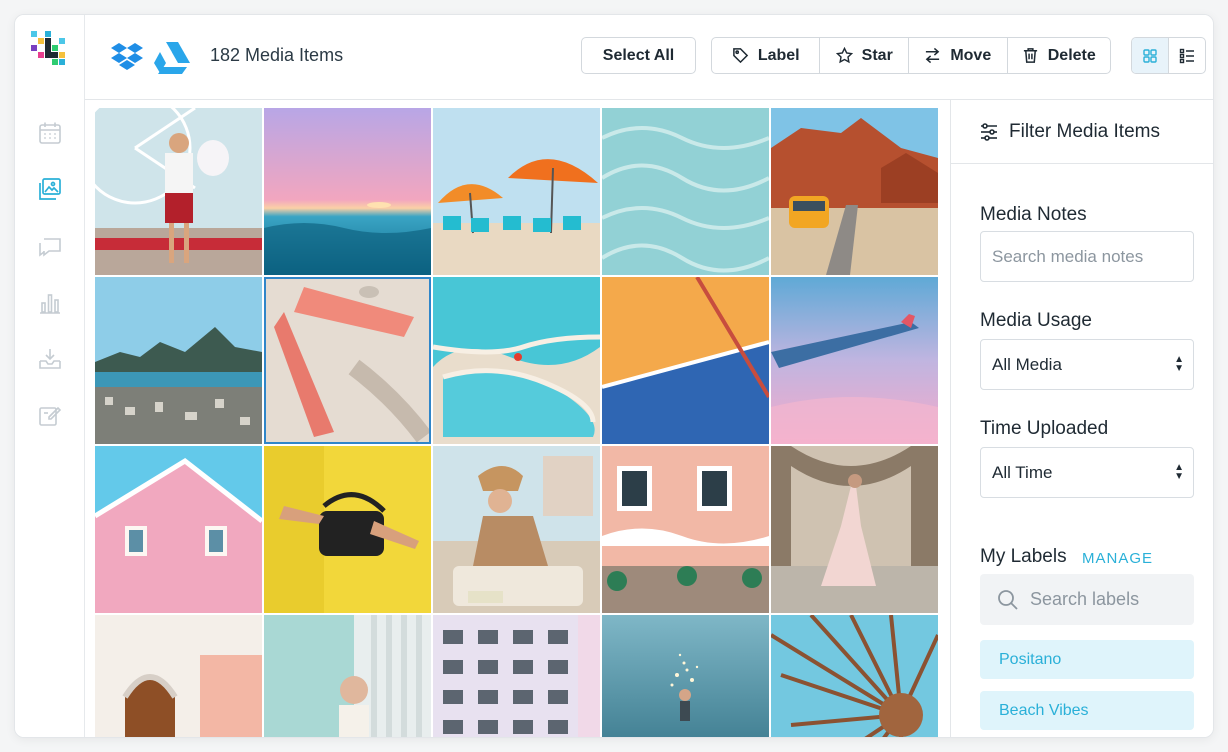 This screenshot has width=1228, height=752. Describe the element at coordinates (778, 55) in the screenshot. I see `label-button-text: Label` at that location.